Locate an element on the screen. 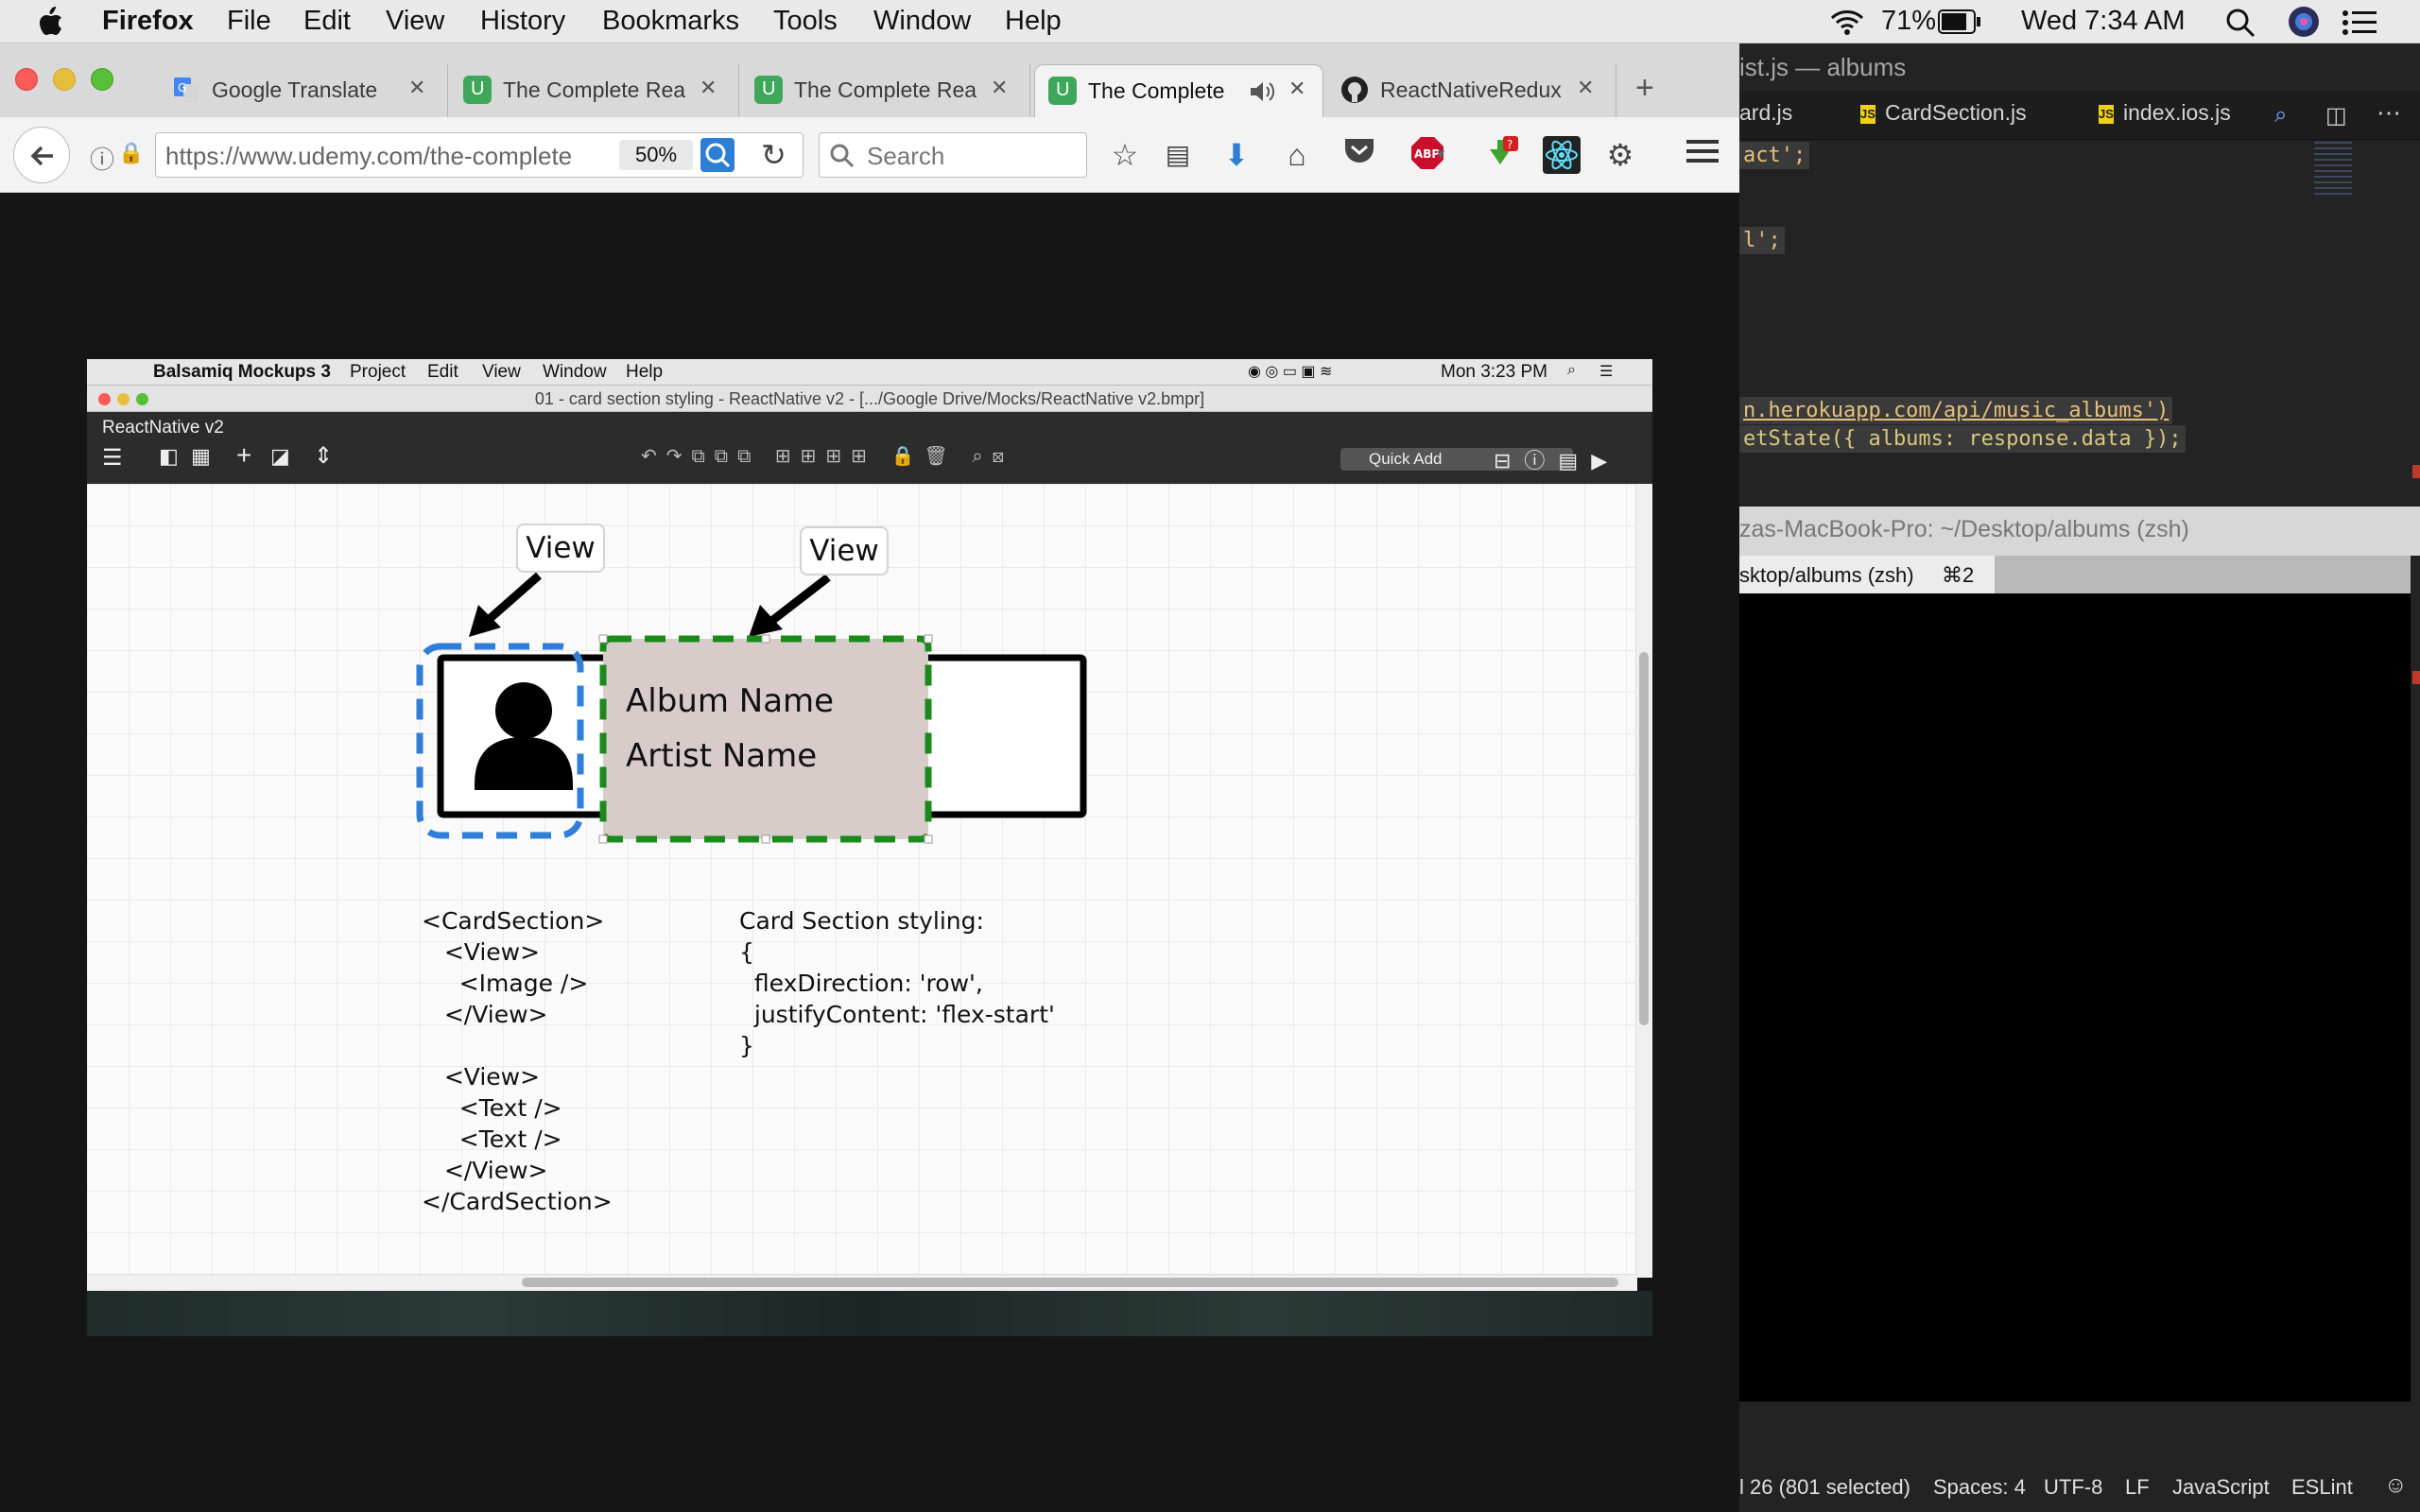 Image resolution: width=2420 pixels, height=1512 pixels. reload-icon: ↻ is located at coordinates (774, 155).